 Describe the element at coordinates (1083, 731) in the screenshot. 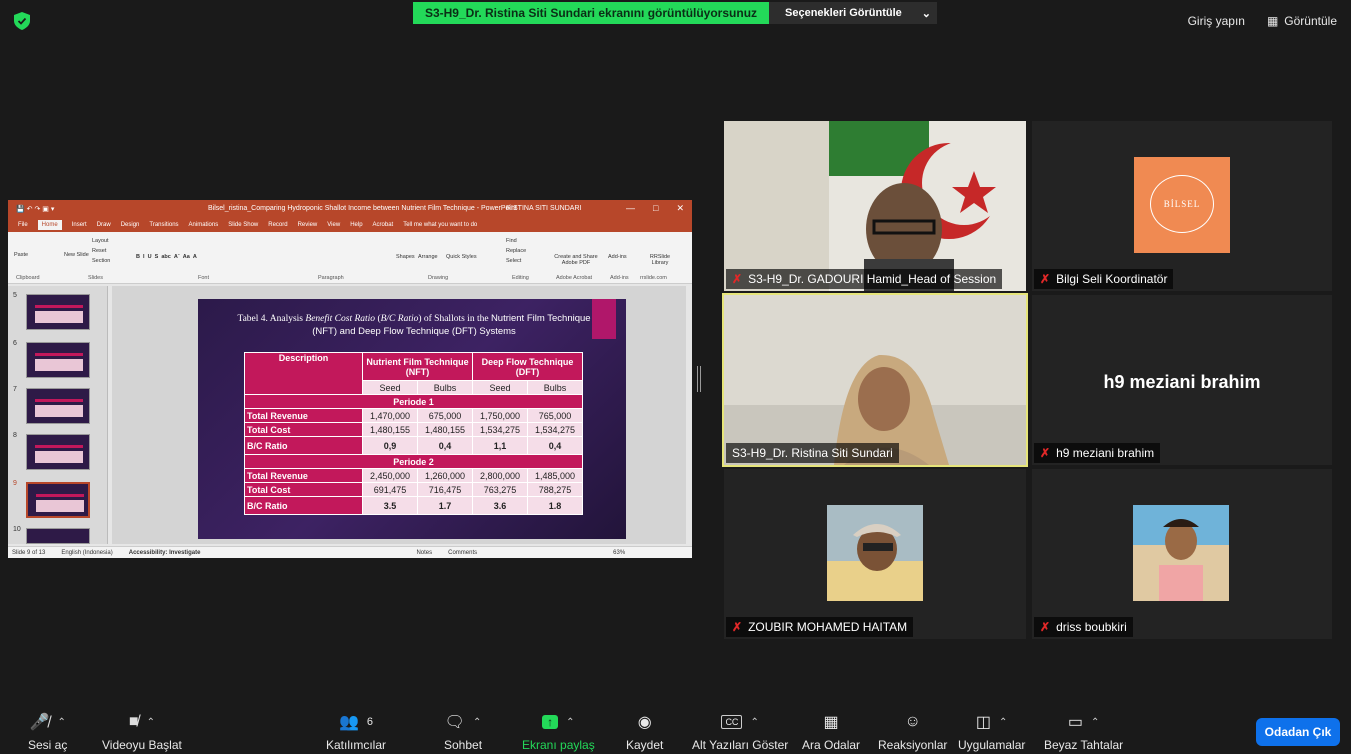

I see `whiteboards-button: ▭ ⌃ Beyaz Tahtalar` at that location.